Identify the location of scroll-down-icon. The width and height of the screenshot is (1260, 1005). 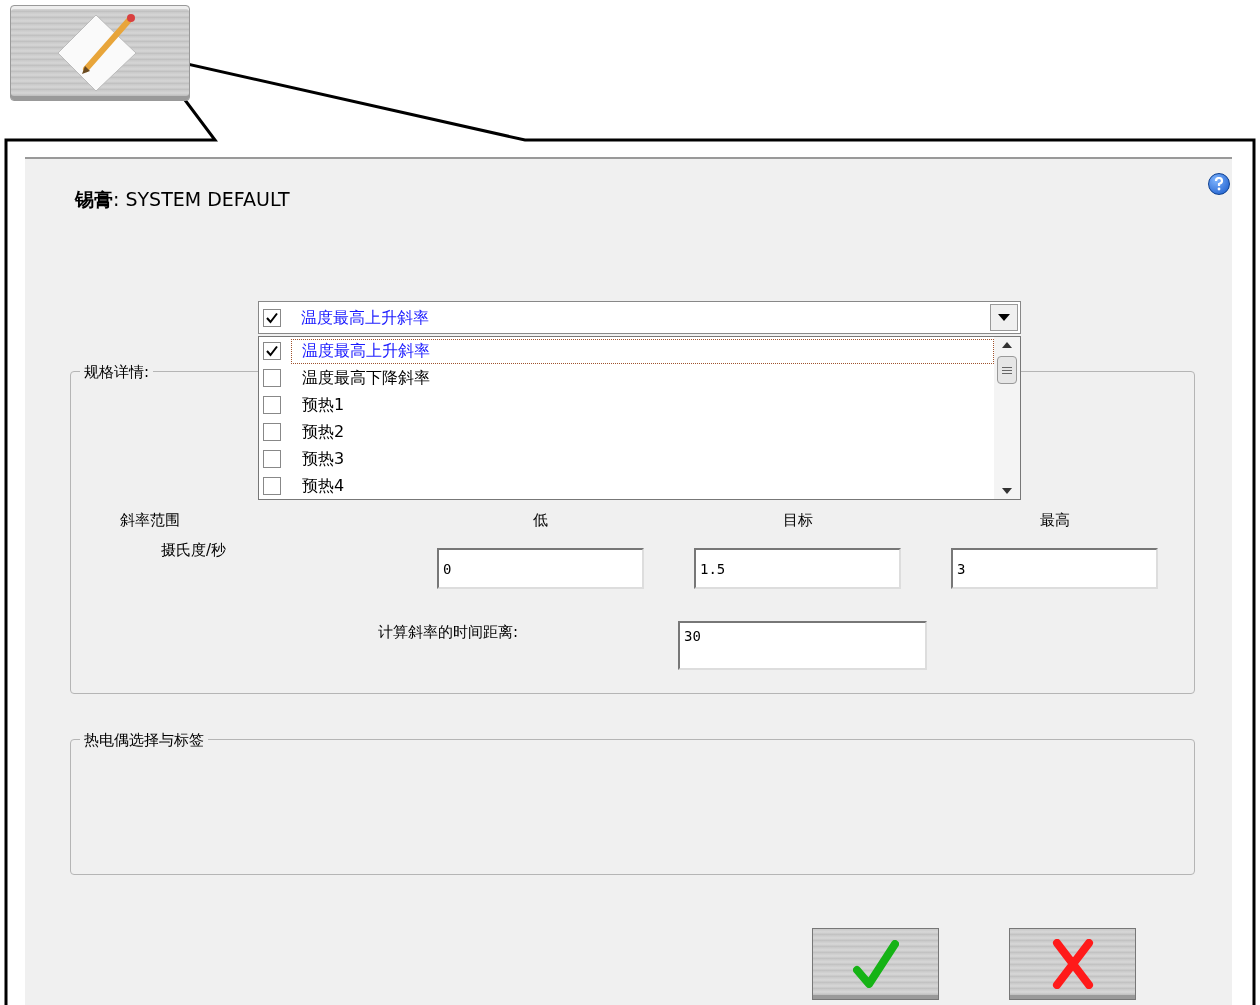
(1007, 491).